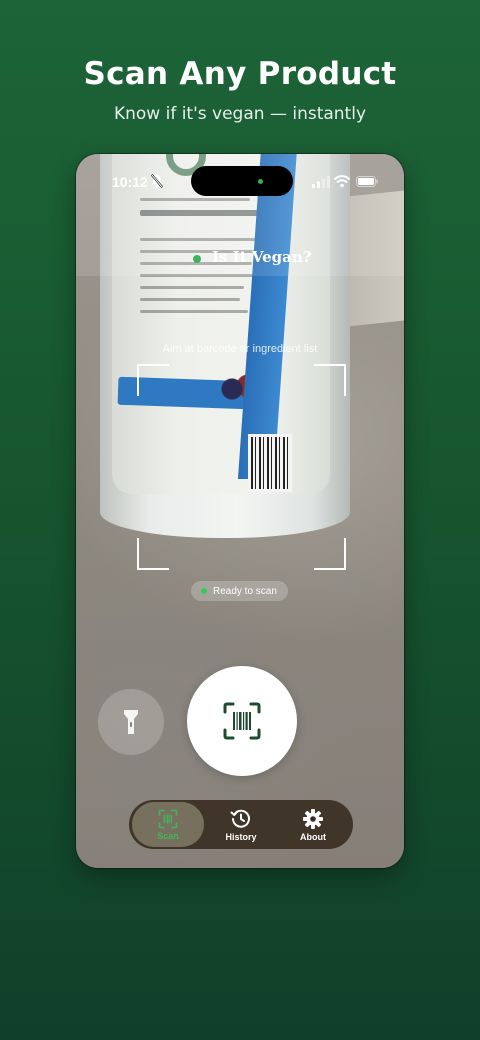 The width and height of the screenshot is (480, 1040). I want to click on tab-about: About, so click(313, 824).